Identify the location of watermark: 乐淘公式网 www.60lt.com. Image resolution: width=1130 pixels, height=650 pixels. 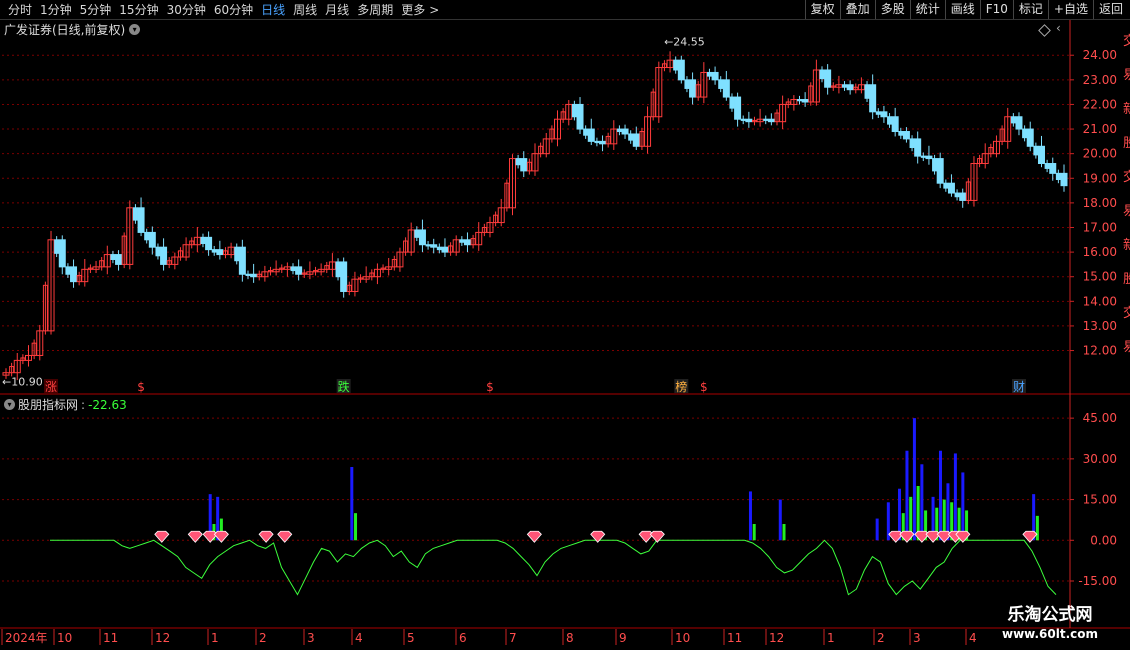
(1050, 625).